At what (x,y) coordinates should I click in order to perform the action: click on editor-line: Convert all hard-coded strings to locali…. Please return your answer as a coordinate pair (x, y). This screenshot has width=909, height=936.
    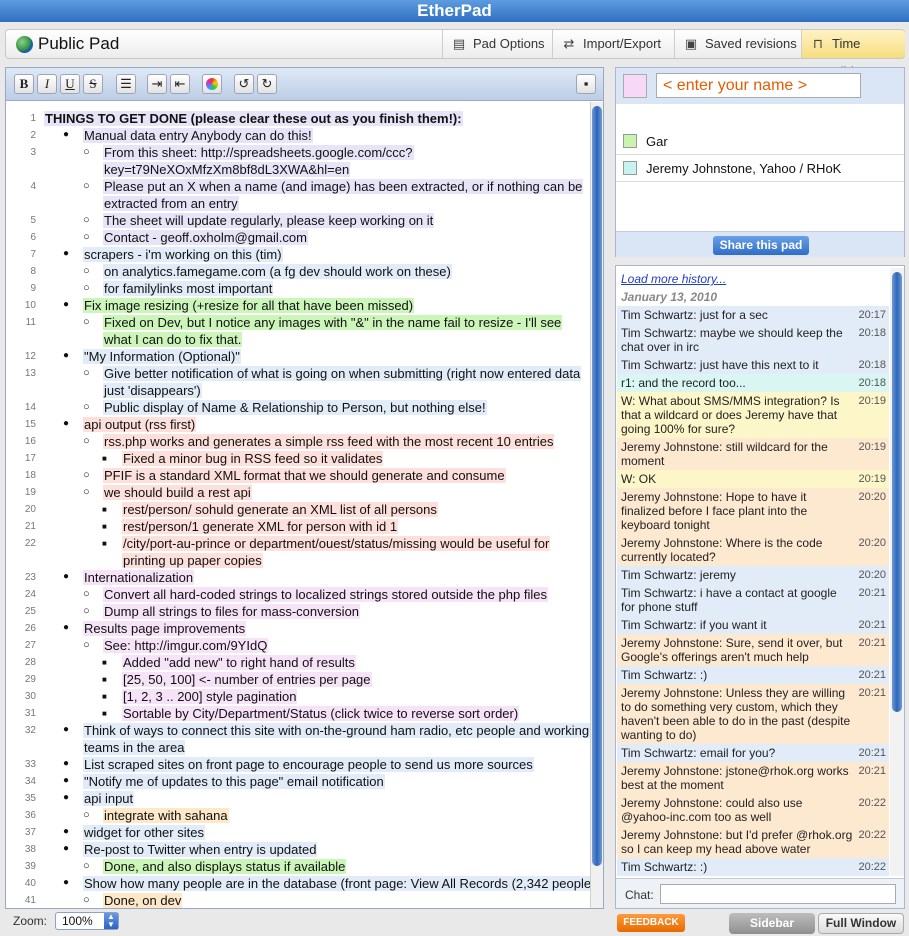
    Looking at the image, I should click on (325, 594).